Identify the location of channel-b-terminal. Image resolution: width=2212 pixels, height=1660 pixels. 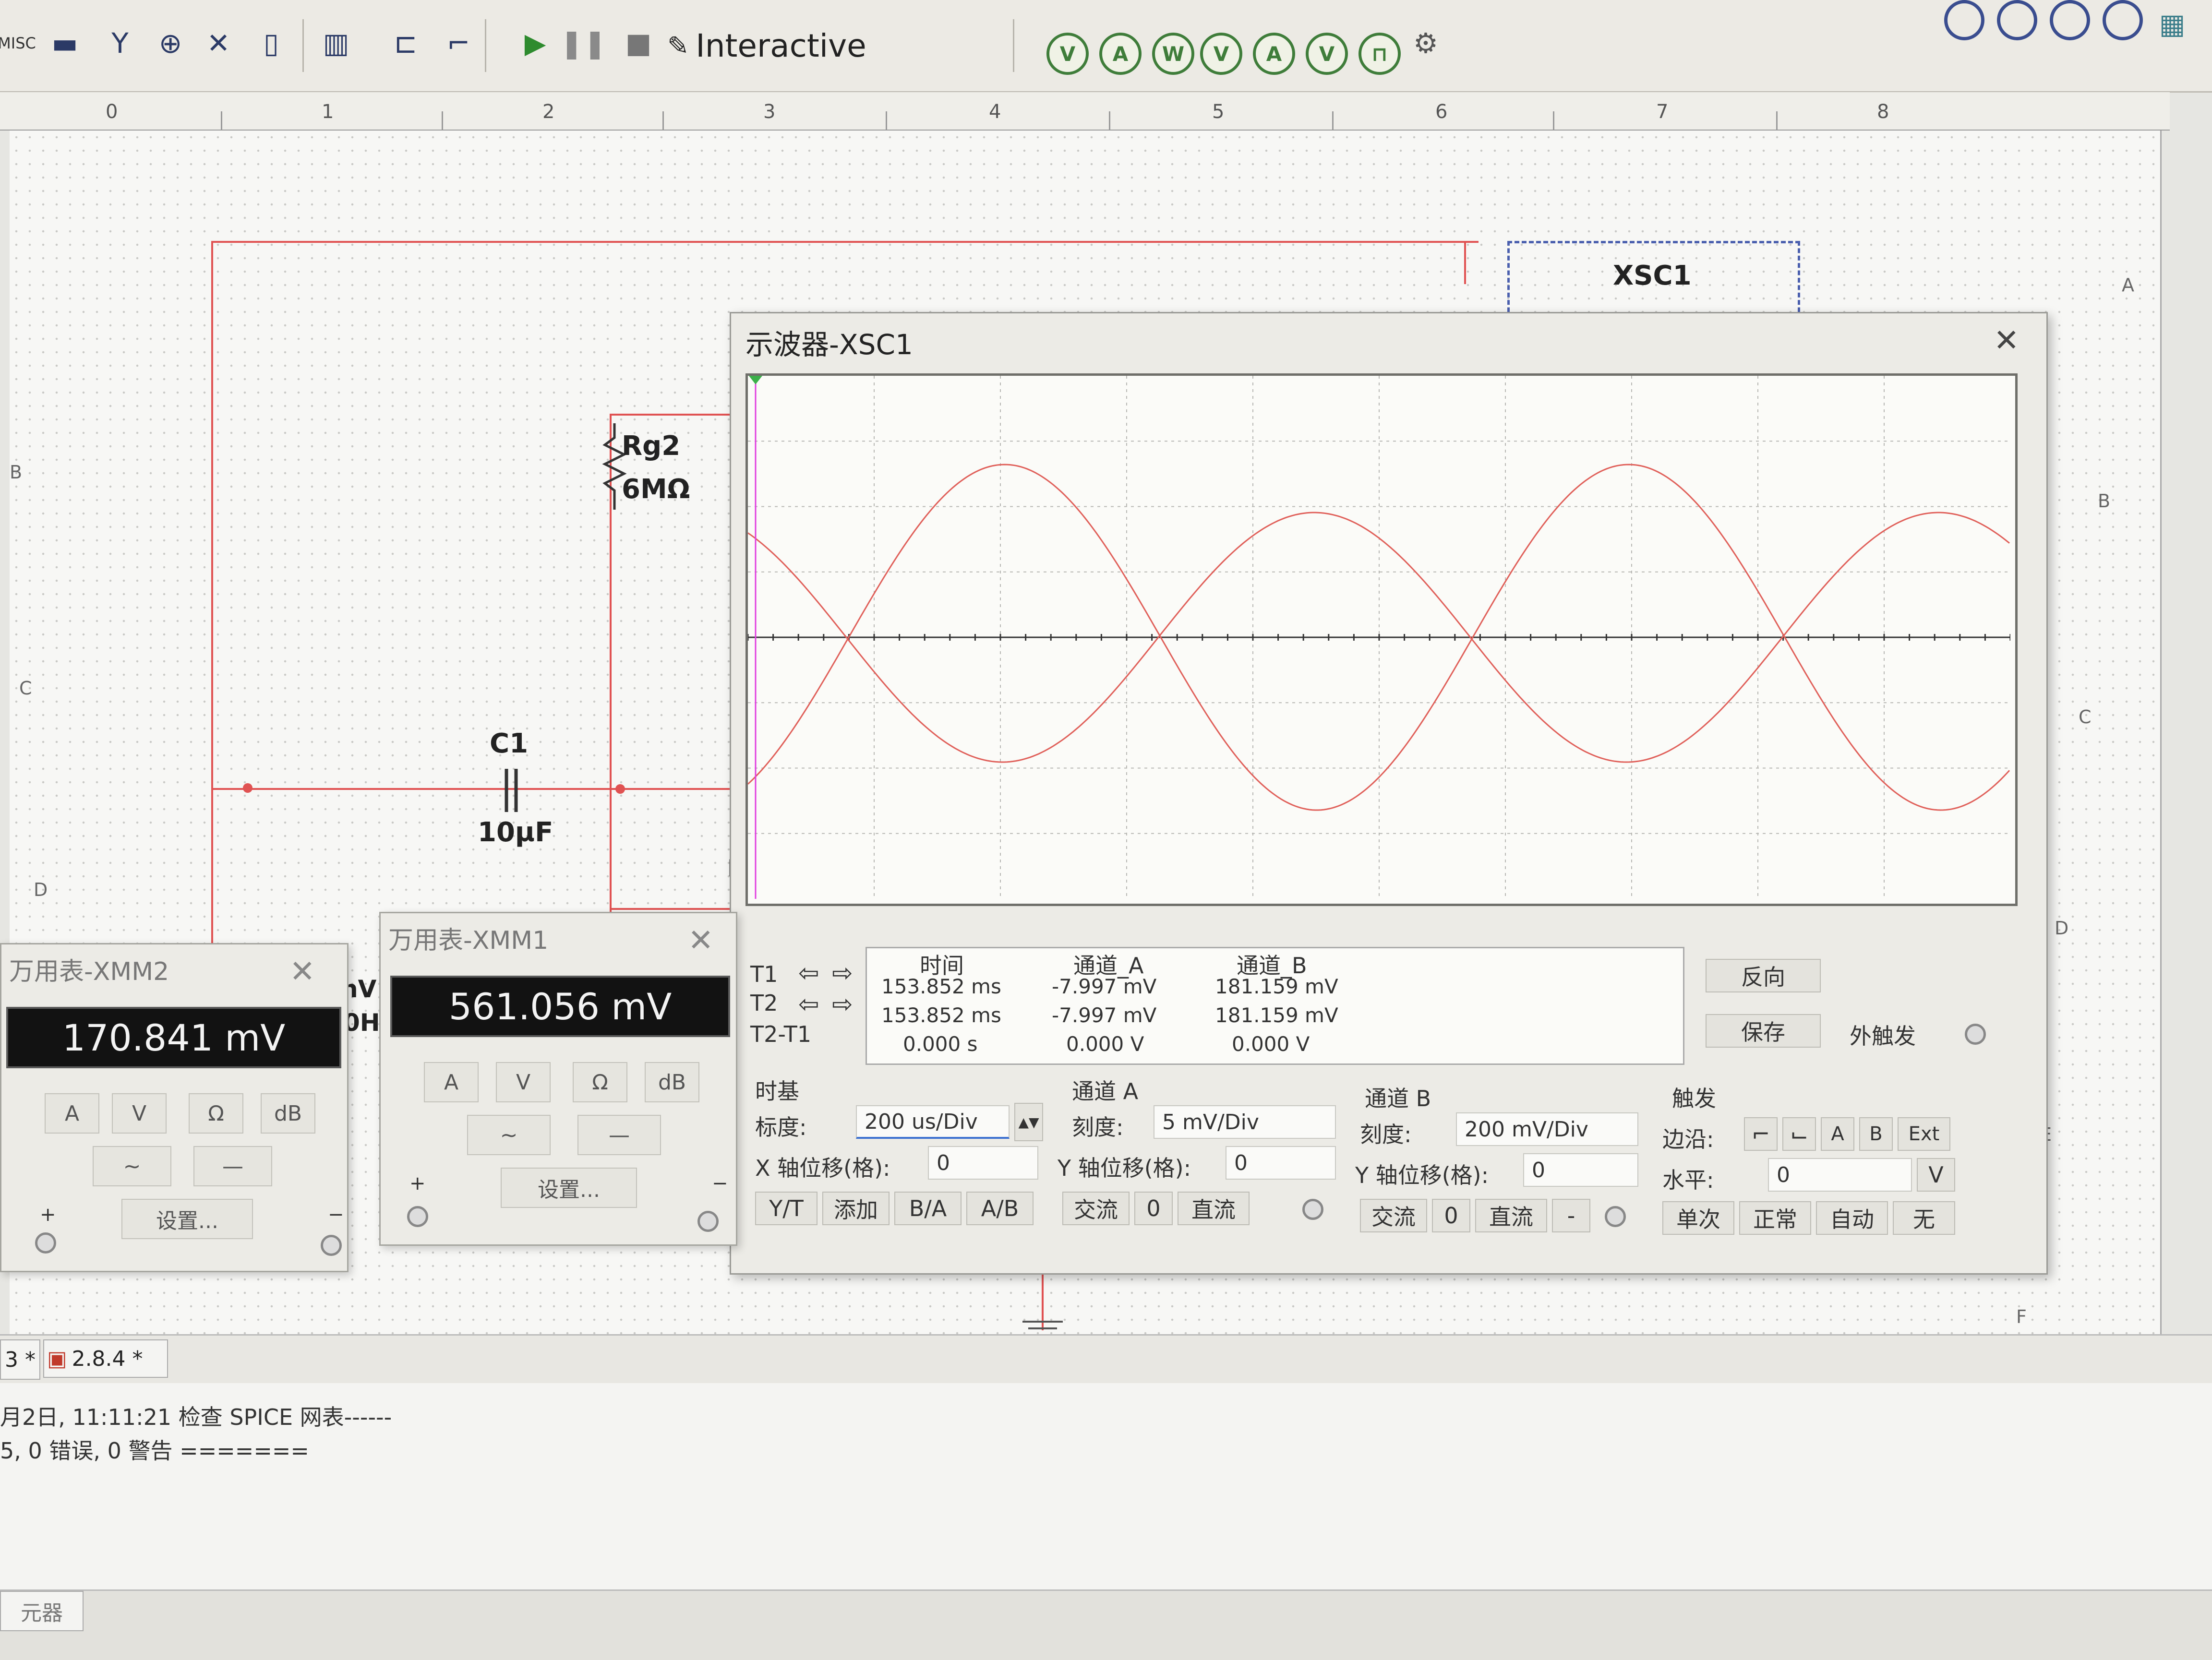
(1615, 1216).